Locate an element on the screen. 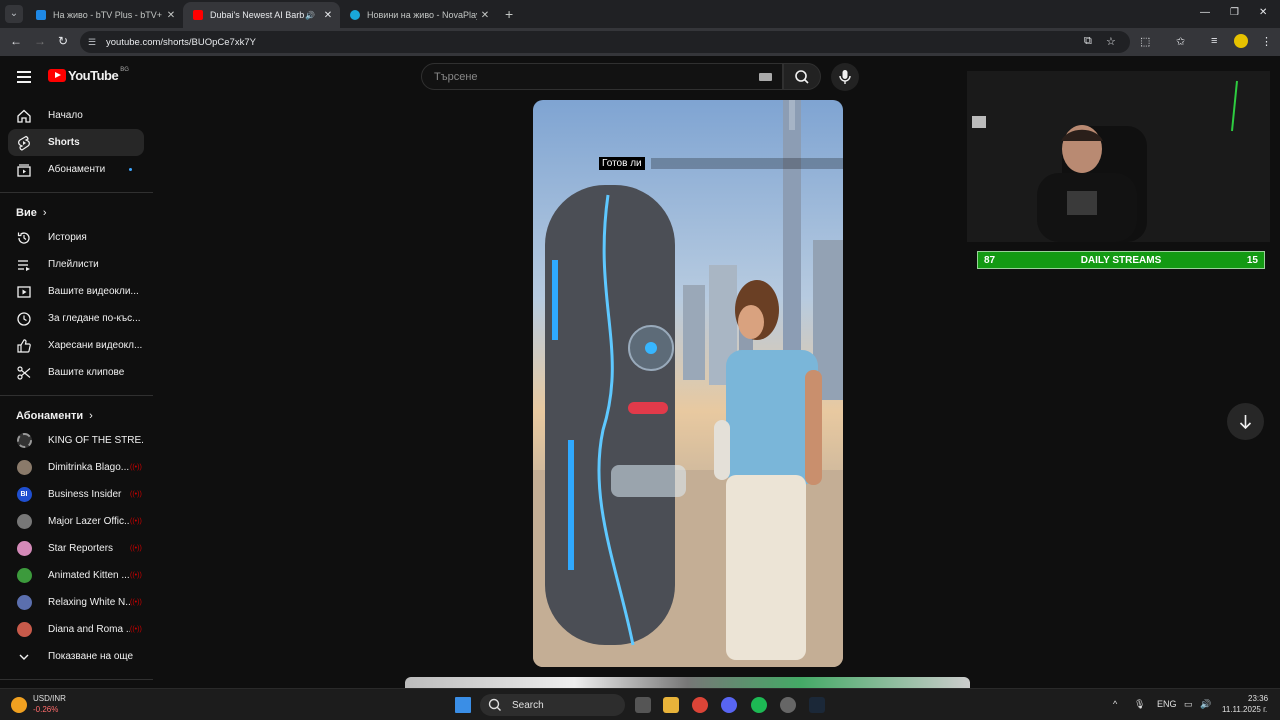 Image resolution: width=1280 pixels, height=720 pixels. sidebar-item-label: Плейлисти is located at coordinates (73, 264).